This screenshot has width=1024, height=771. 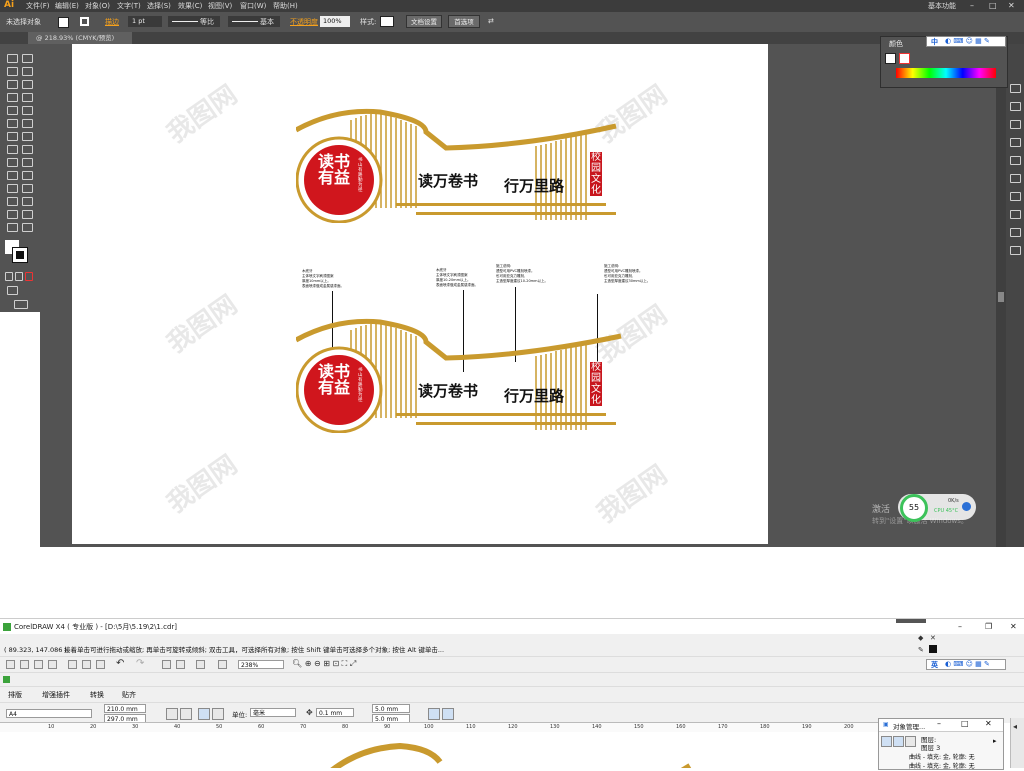 I want to click on tab-enhance-plugins: 增强插件, so click(x=56, y=695).